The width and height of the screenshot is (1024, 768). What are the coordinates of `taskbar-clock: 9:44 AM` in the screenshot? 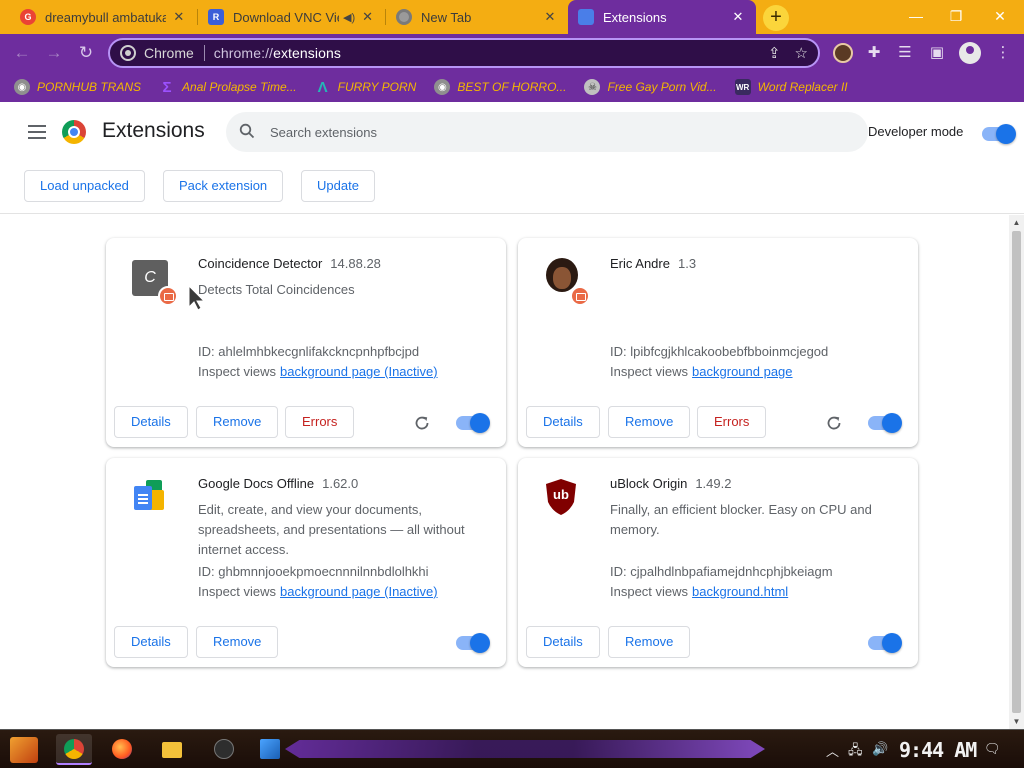 It's located at (938, 750).